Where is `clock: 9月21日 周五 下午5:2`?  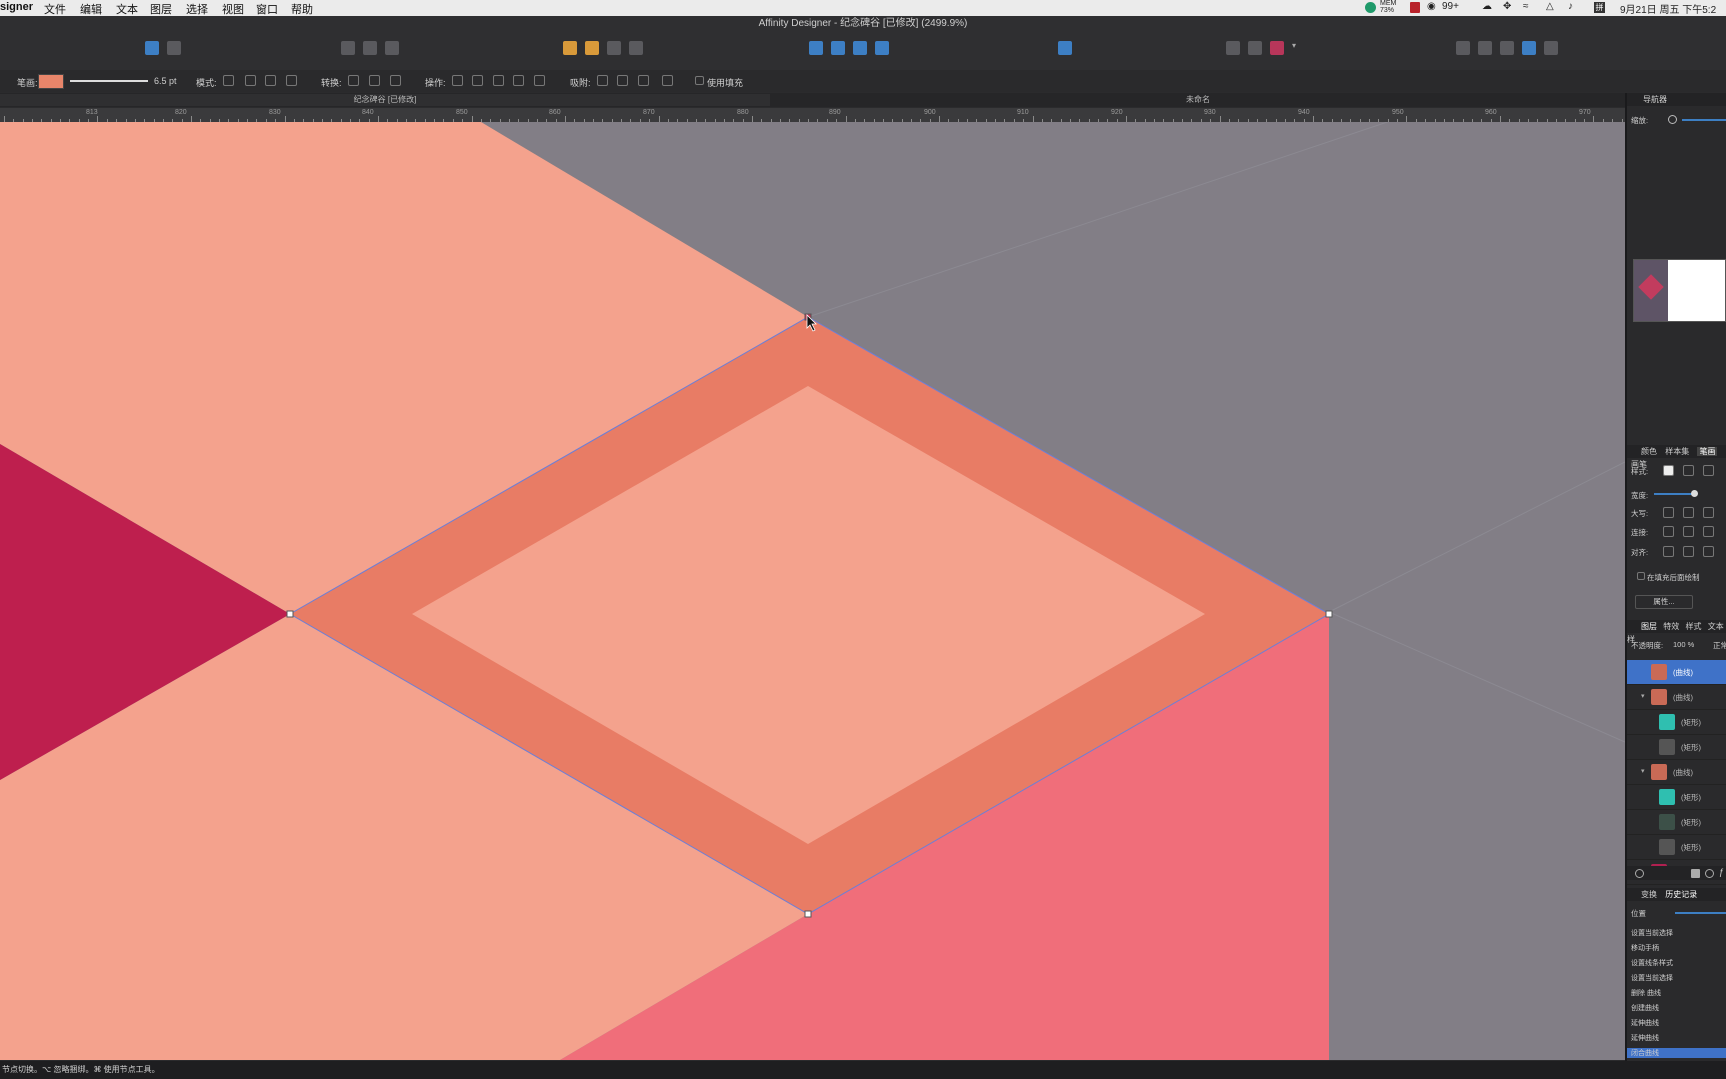
clock: 9月21日 周五 下午5:2 is located at coordinates (1668, 8).